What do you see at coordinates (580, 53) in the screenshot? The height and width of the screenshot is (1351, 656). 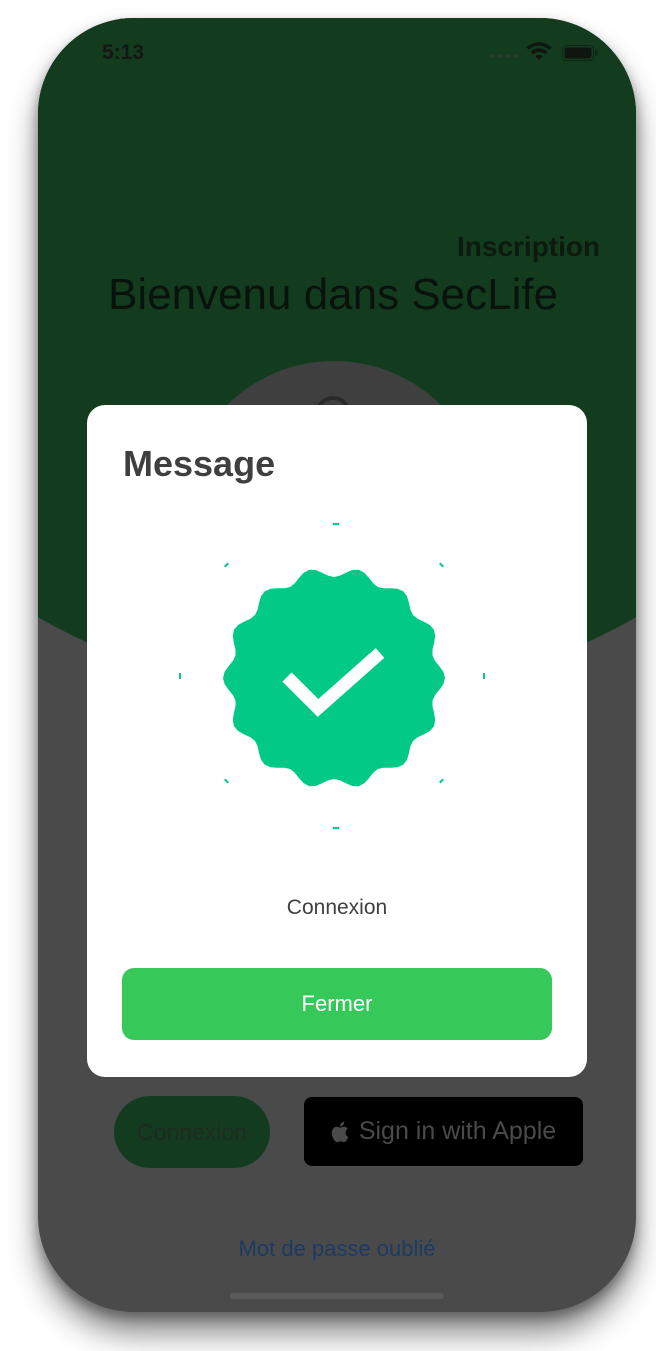 I see `battery-icon` at bounding box center [580, 53].